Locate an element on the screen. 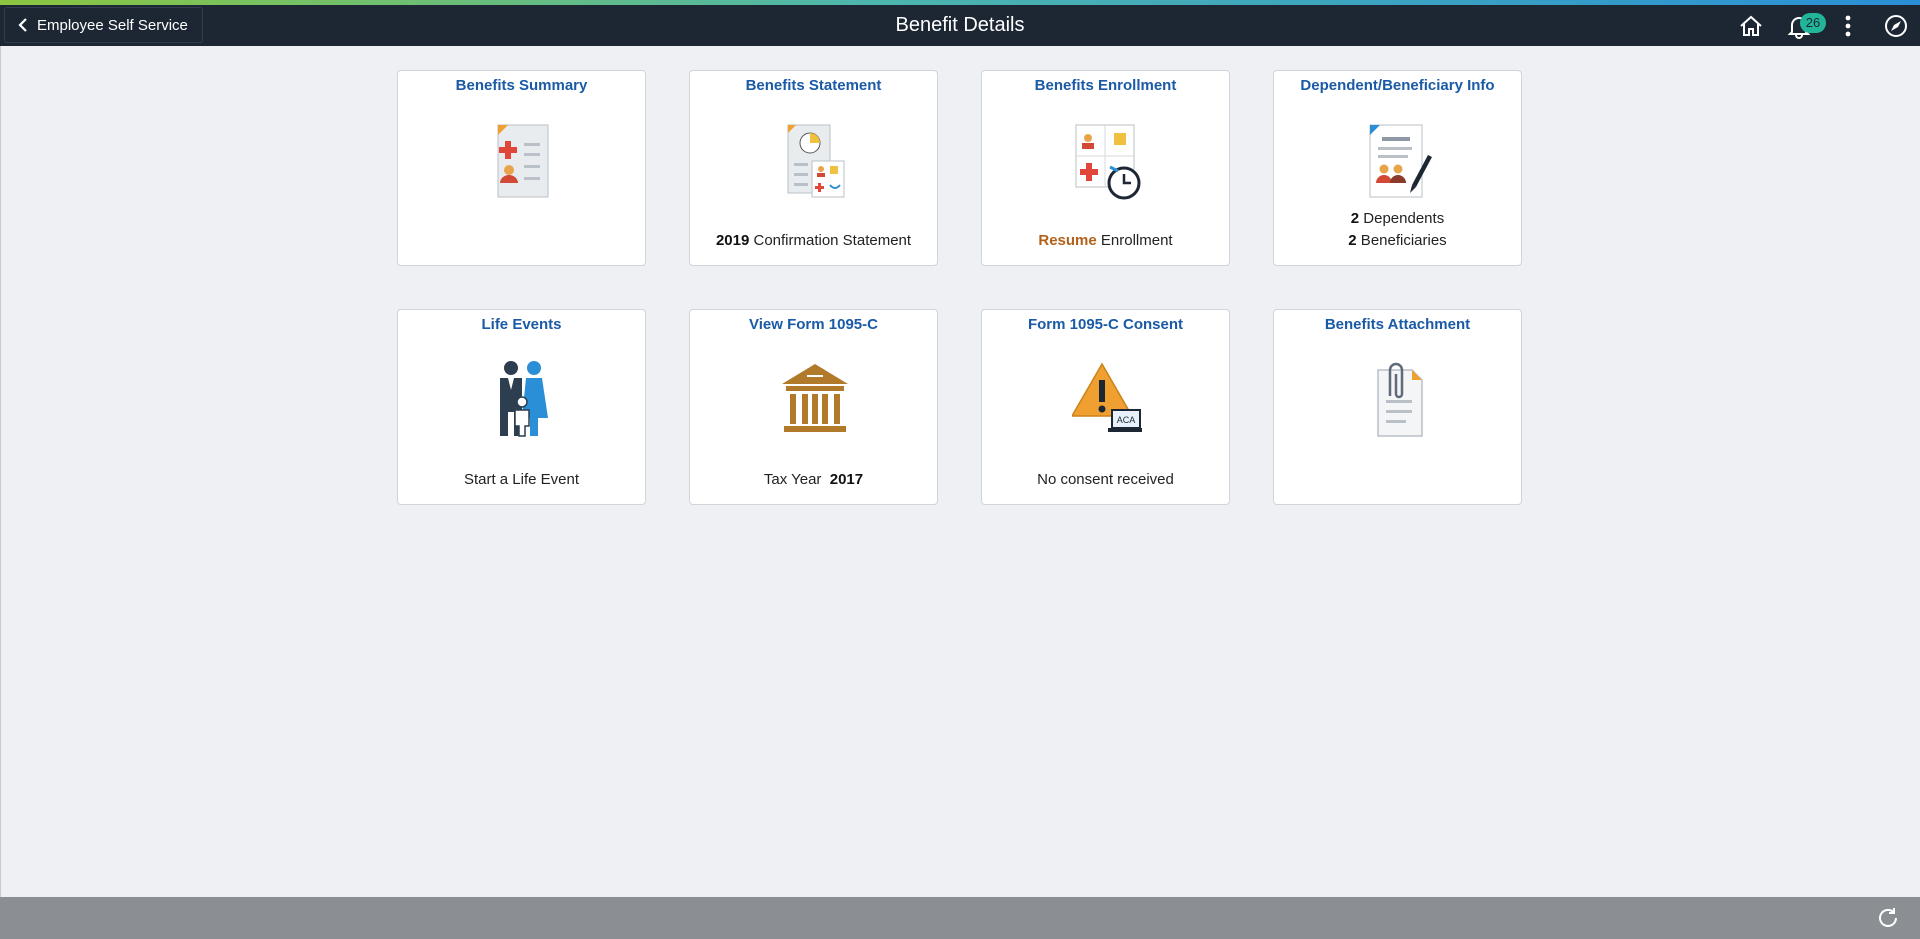 This screenshot has height=939, width=1920. warning-aca-icon: ACA is located at coordinates (1107, 400).